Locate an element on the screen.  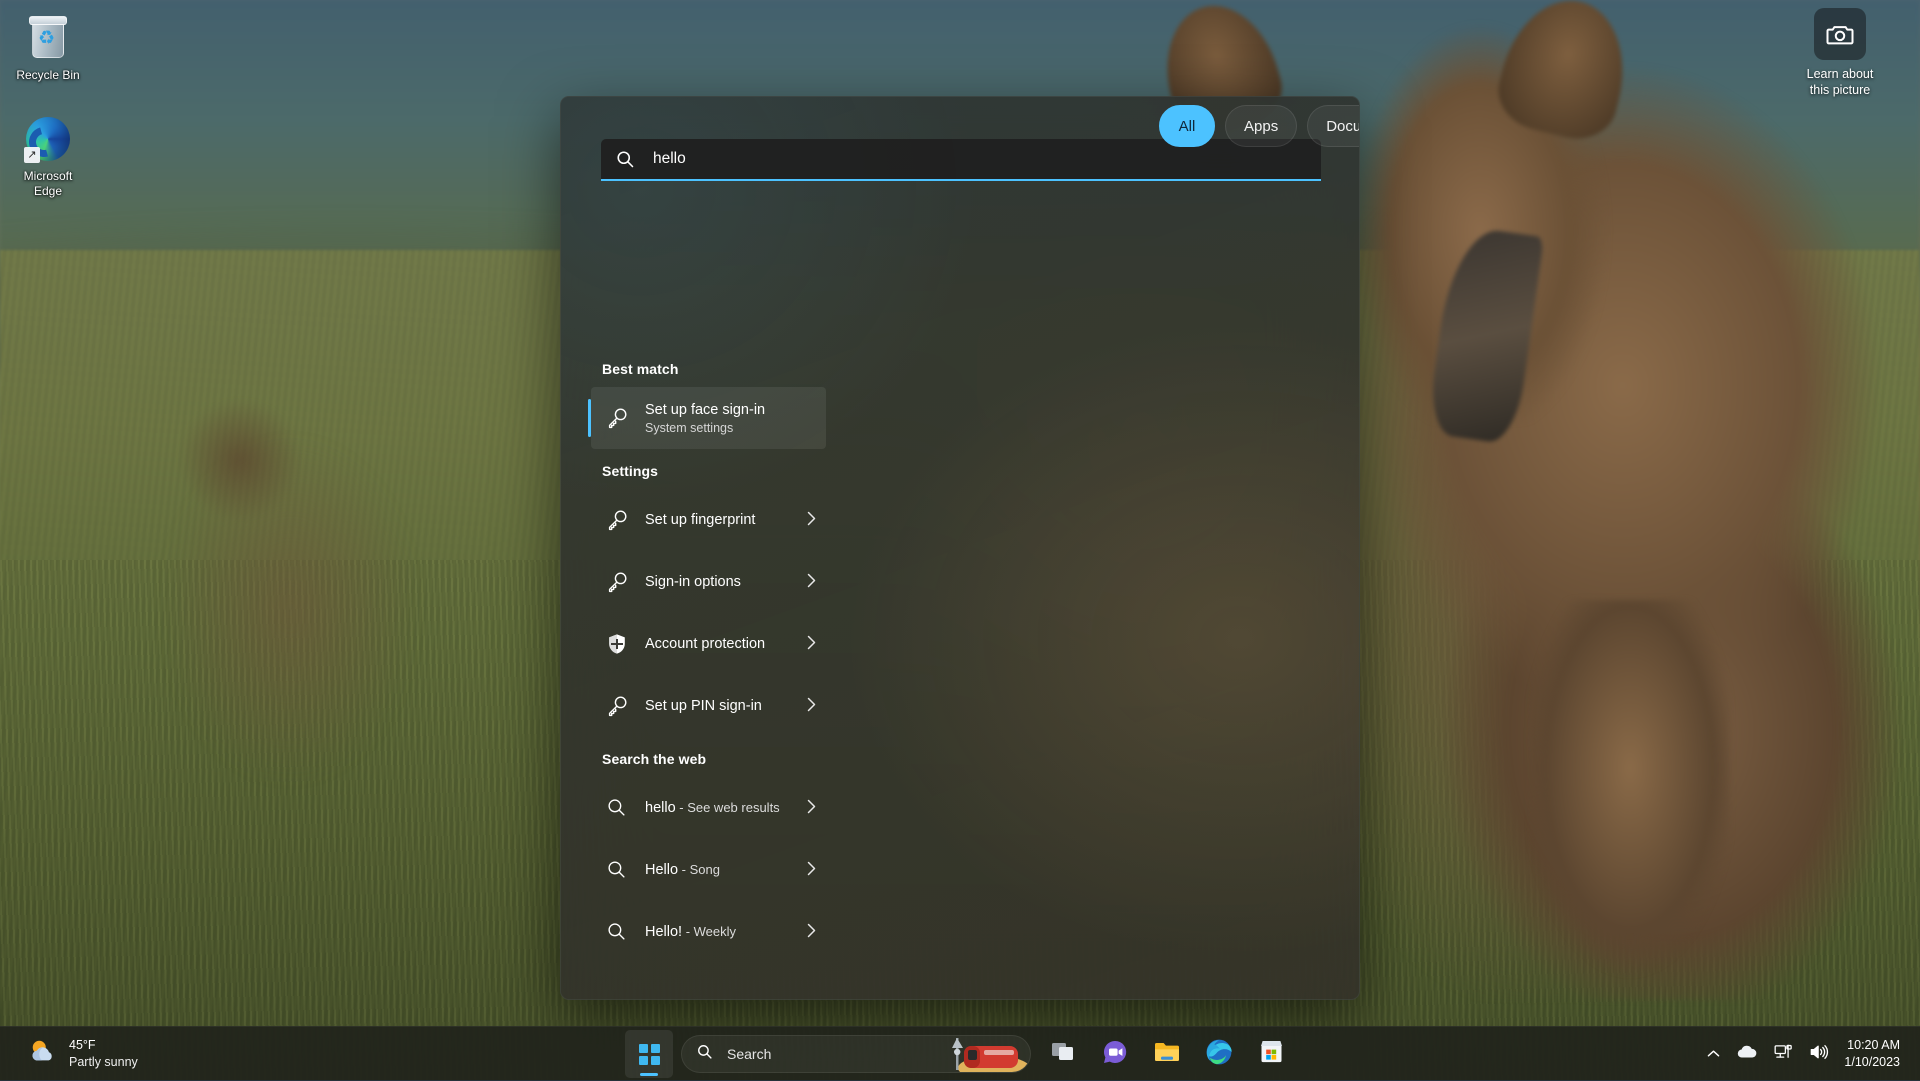
filter-tabs-scroller: AllAppsDocumentsWebSetting is located at coordinates (1259, 126).